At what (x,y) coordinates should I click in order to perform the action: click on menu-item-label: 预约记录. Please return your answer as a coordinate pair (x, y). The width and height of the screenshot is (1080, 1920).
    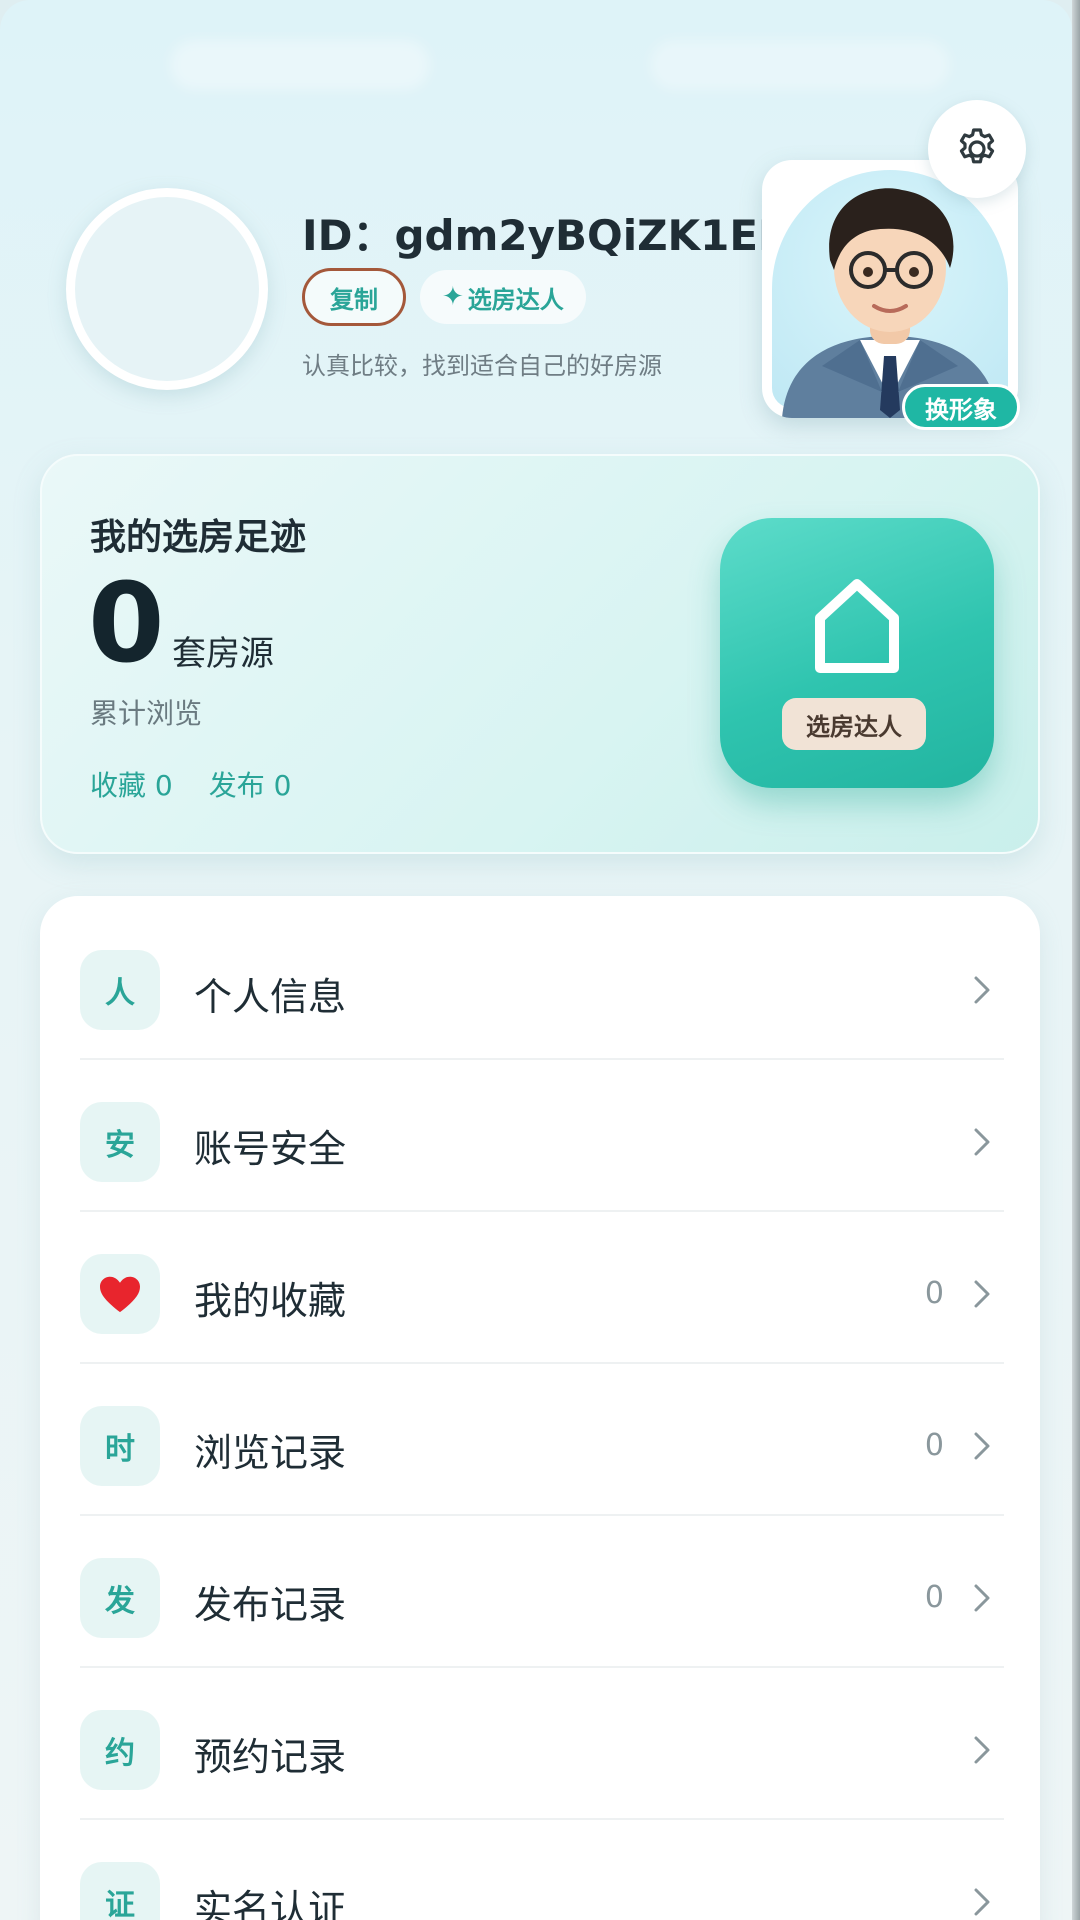
    Looking at the image, I should click on (270, 1757).